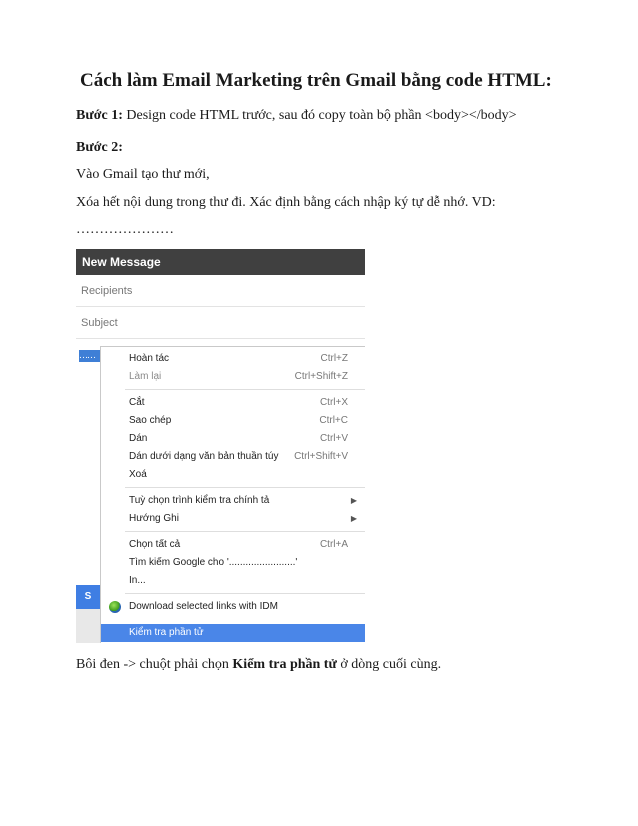 This screenshot has width=638, height=826. Describe the element at coordinates (154, 518) in the screenshot. I see `menu-item-label: Hướng Ghi` at that location.